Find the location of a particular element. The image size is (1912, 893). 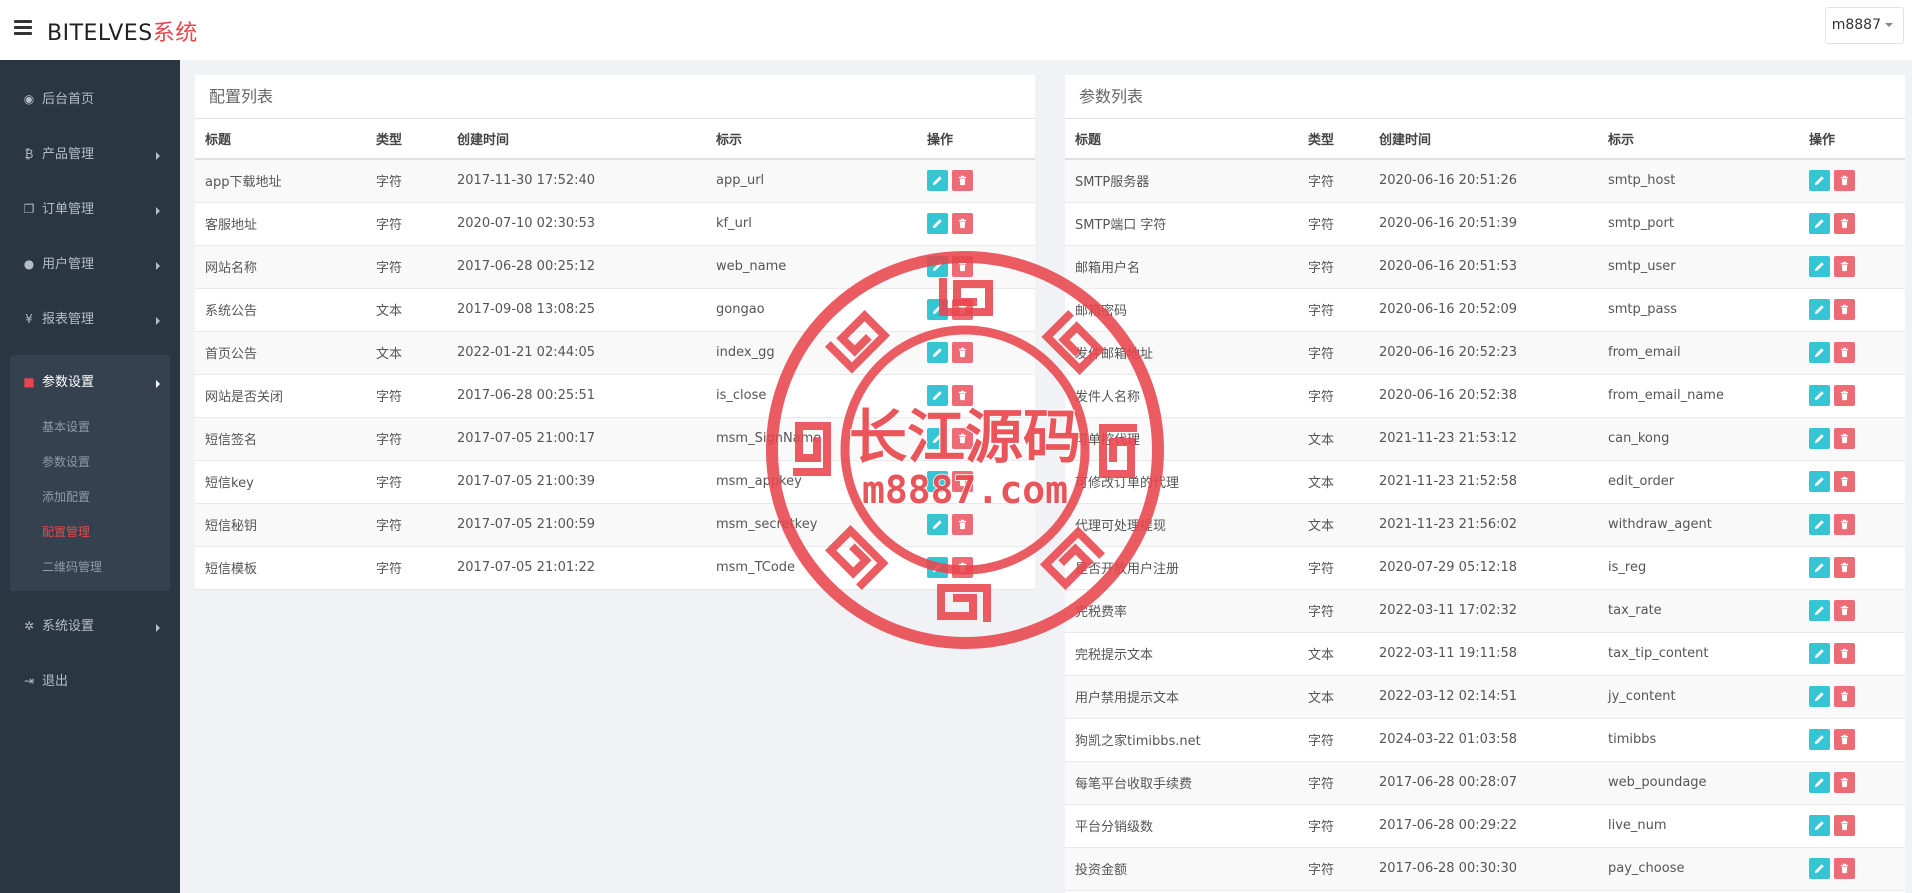

cell-title: 首页公告 is located at coordinates (280, 353).